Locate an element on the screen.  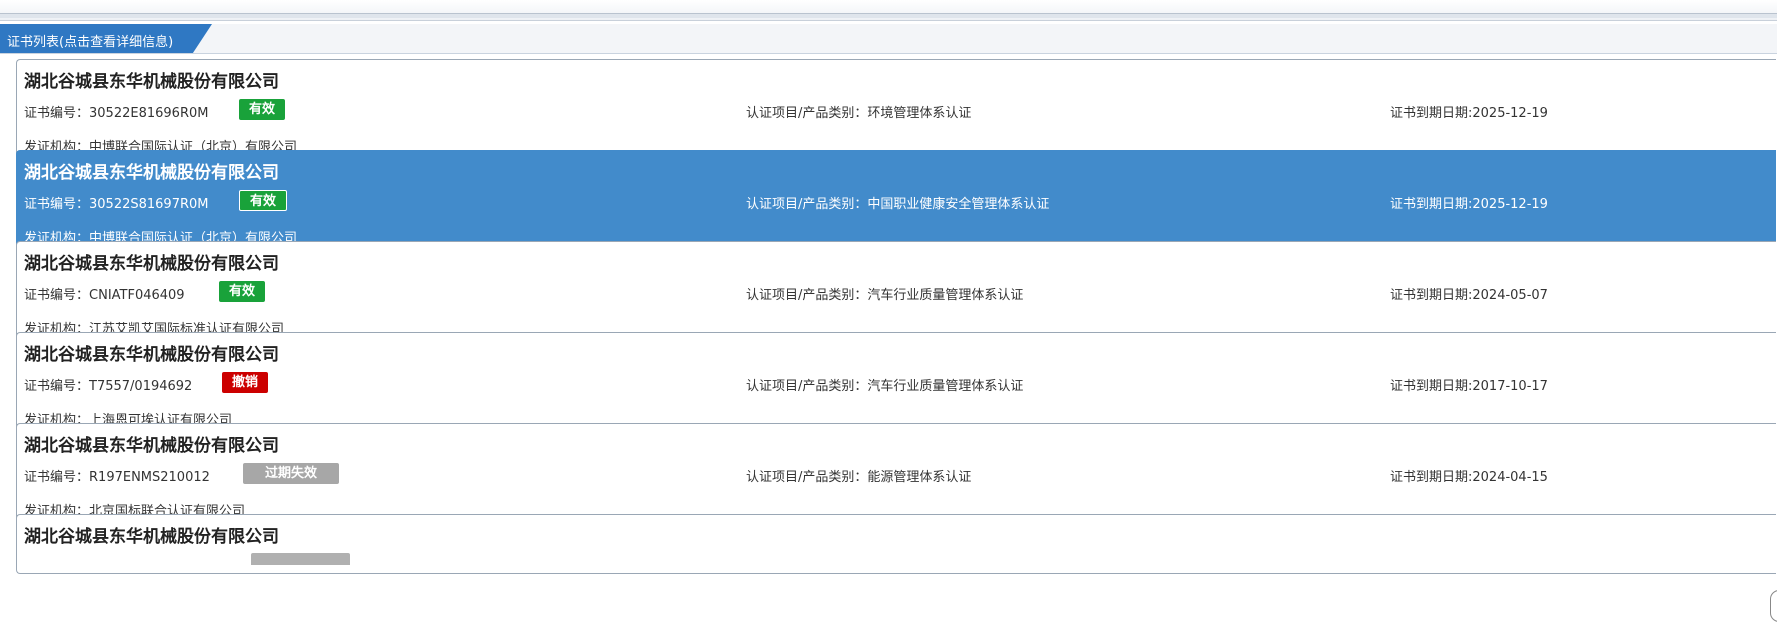
cert-number-value: 30522S81697R0M is located at coordinates (149, 204).